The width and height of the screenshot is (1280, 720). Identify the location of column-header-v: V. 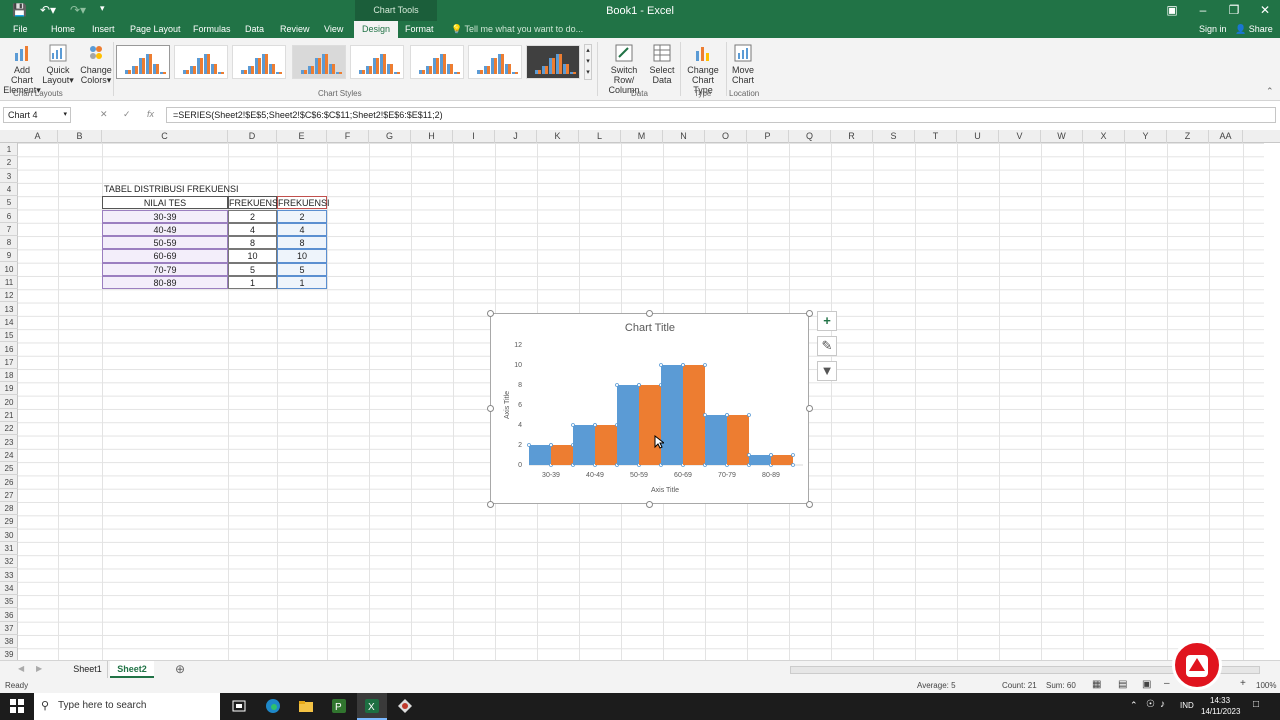
(1020, 136).